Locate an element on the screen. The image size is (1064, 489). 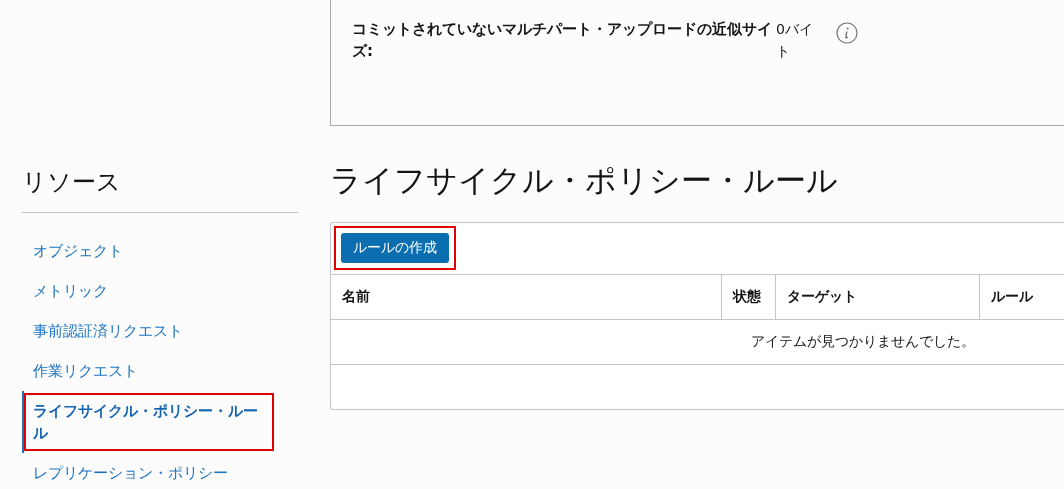
detail-value: 0バイト is located at coordinates (795, 40).